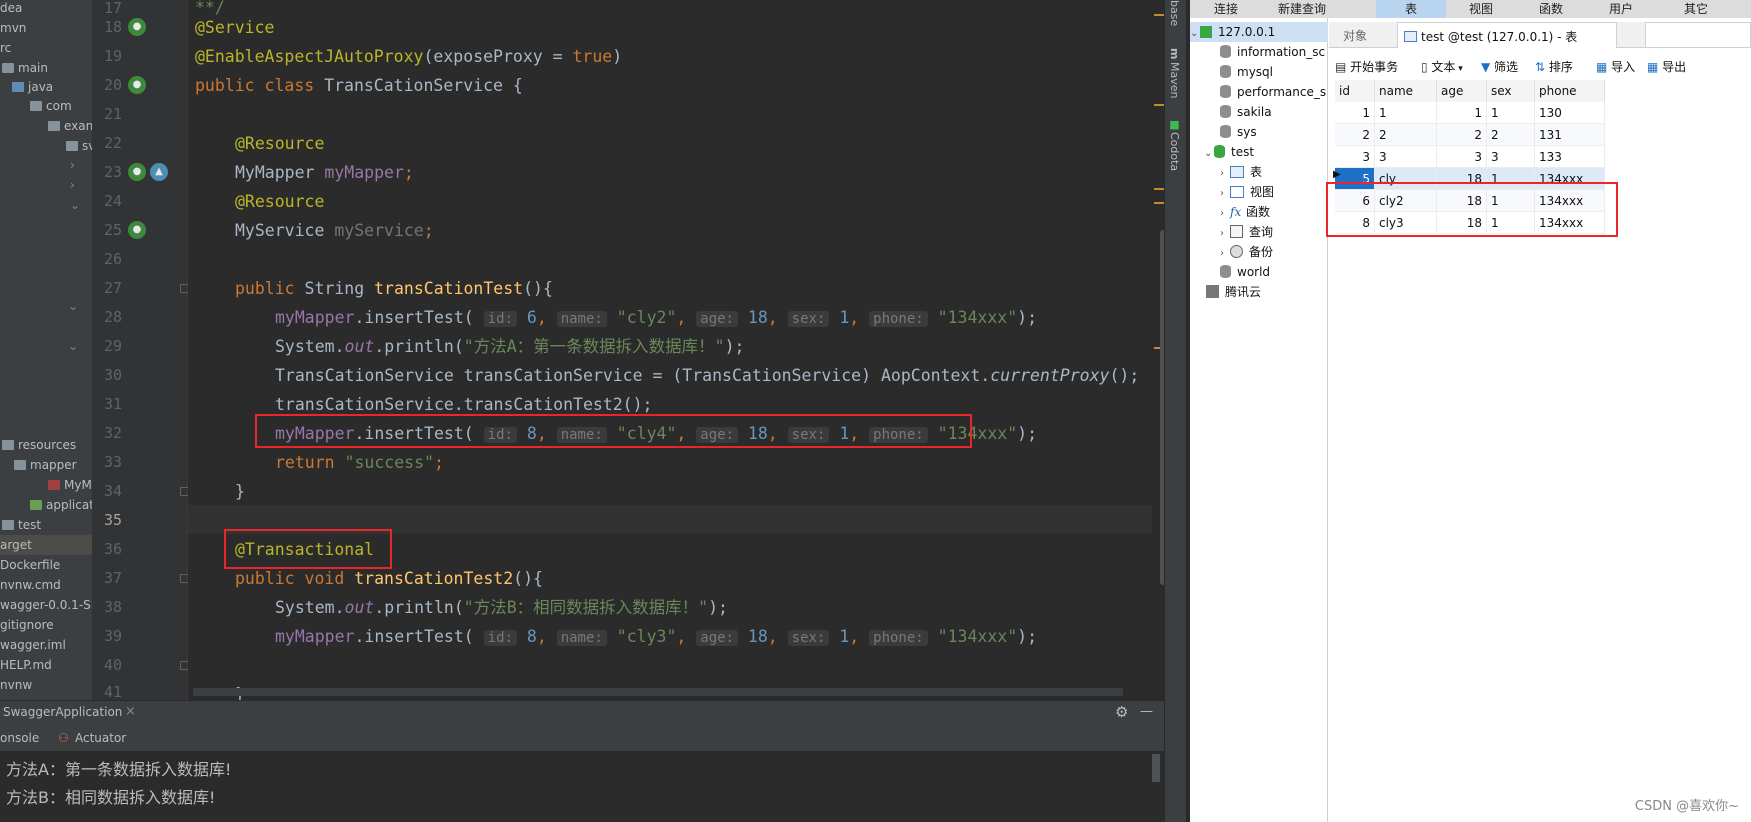 The width and height of the screenshot is (1751, 822). What do you see at coordinates (1146, 711) in the screenshot?
I see `minimize-icon: —` at bounding box center [1146, 711].